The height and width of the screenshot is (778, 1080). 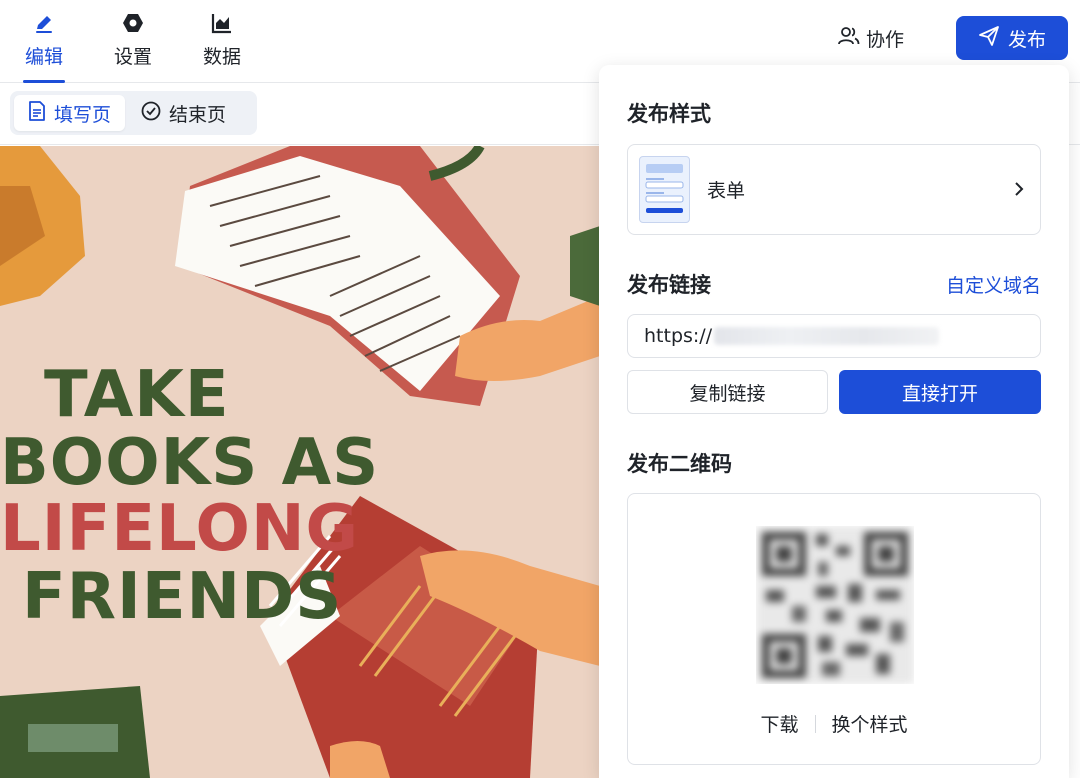 I want to click on qr-actions: 下载 换个样式, so click(x=834, y=723).